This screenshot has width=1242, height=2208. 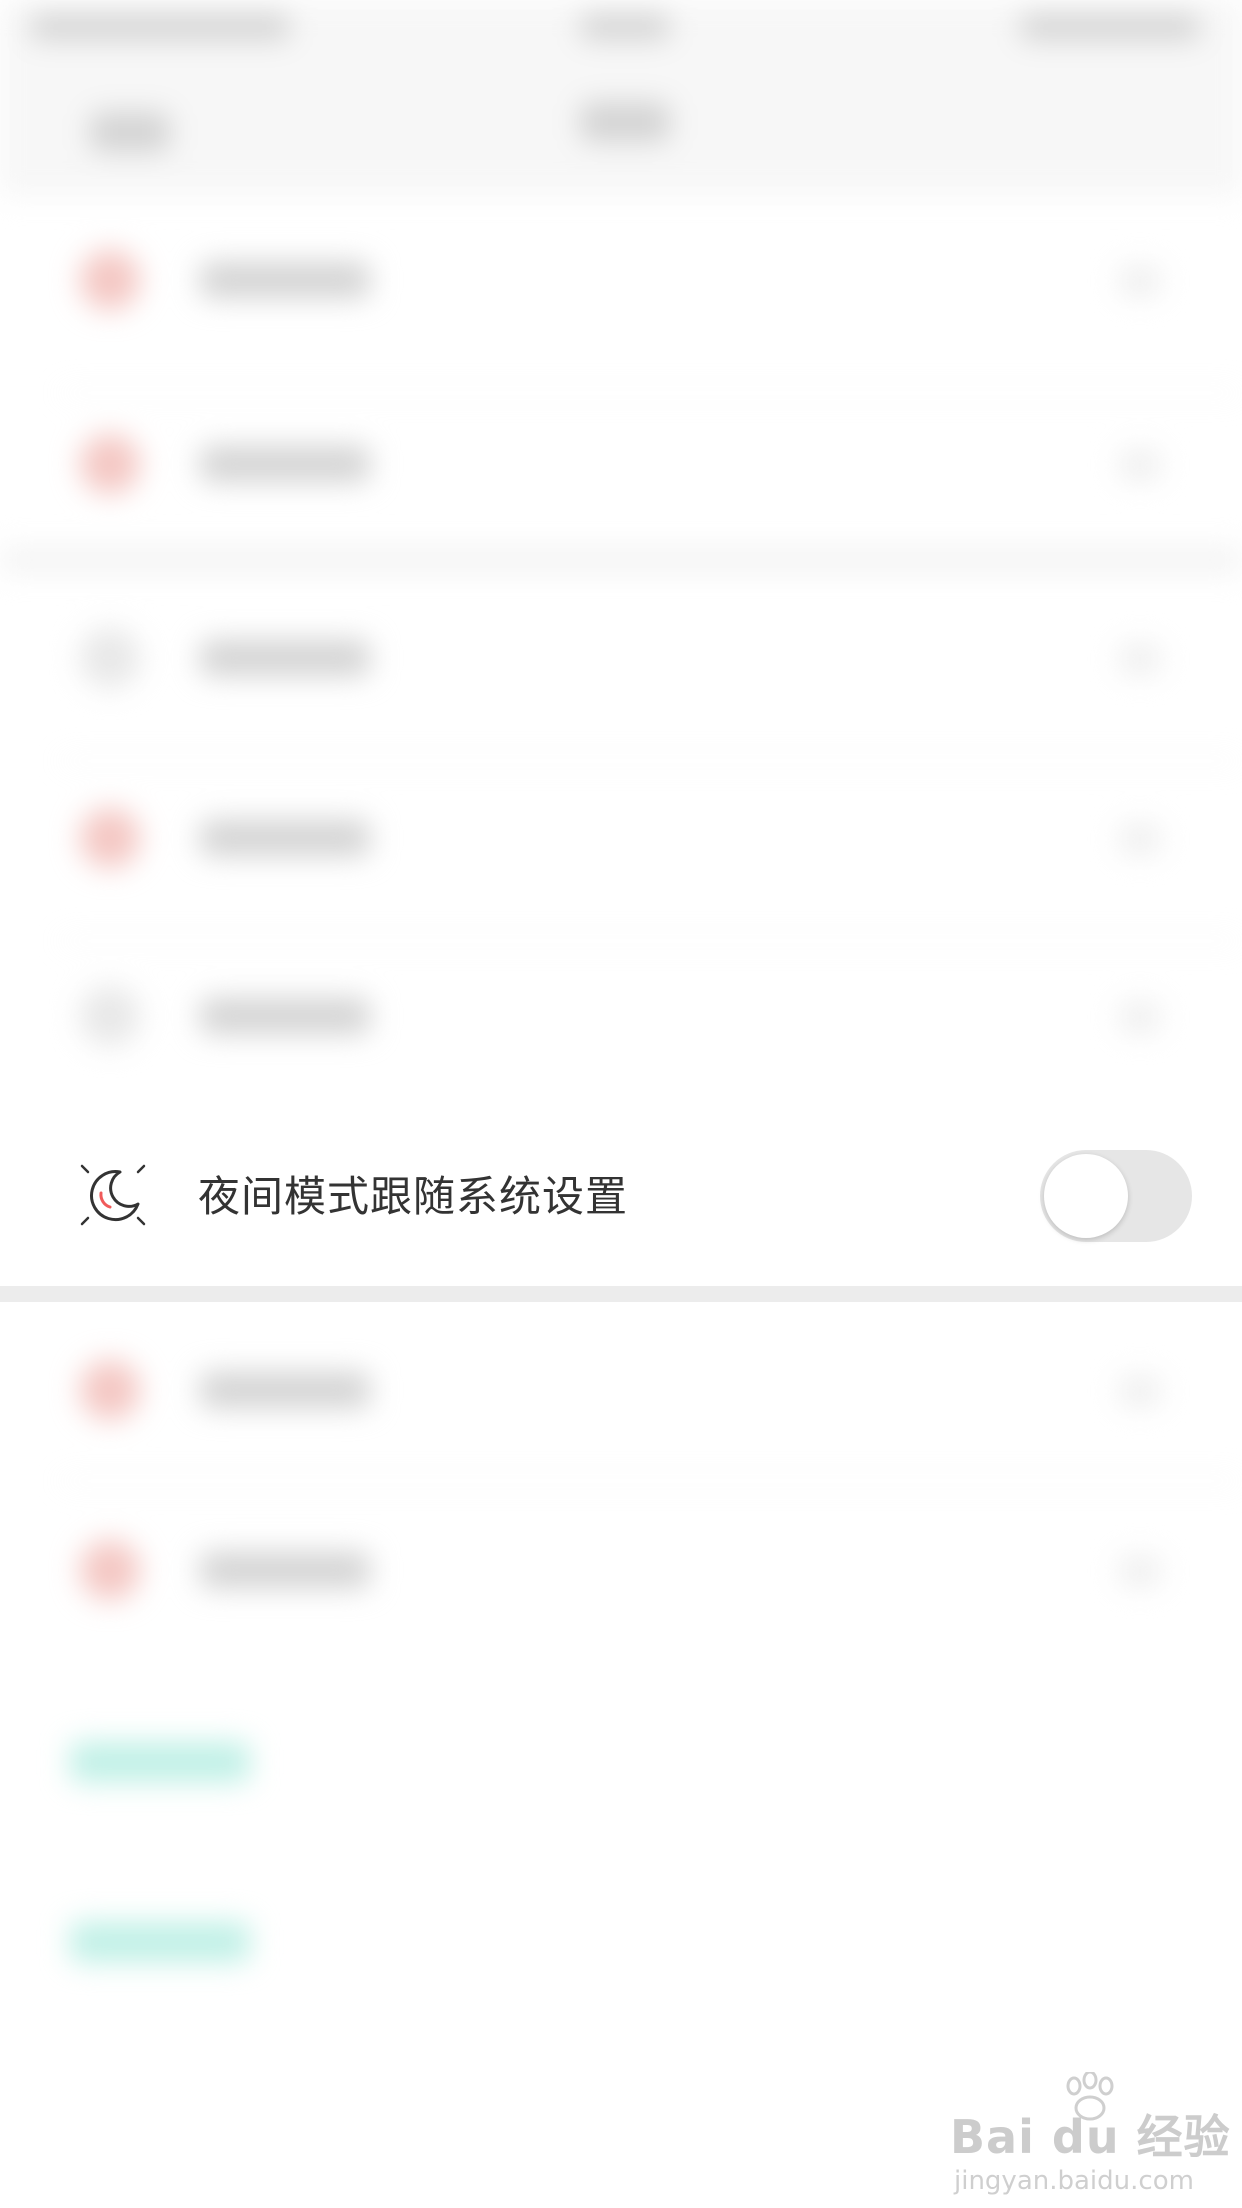 What do you see at coordinates (621, 126) in the screenshot?
I see `navigation-bar` at bounding box center [621, 126].